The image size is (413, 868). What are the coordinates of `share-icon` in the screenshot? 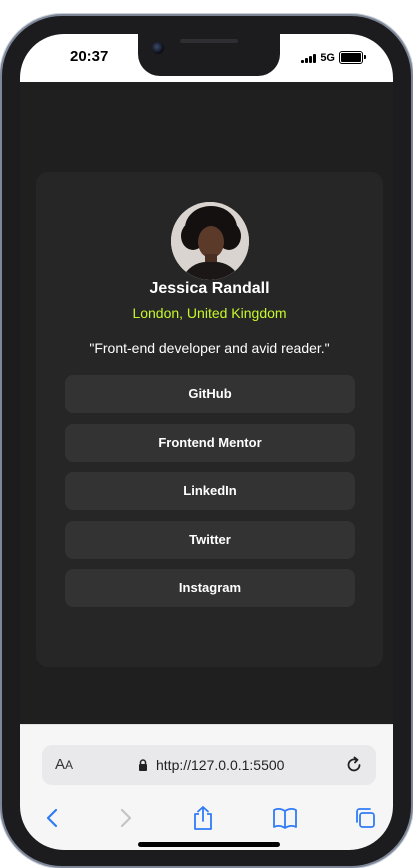 It's located at (203, 818).